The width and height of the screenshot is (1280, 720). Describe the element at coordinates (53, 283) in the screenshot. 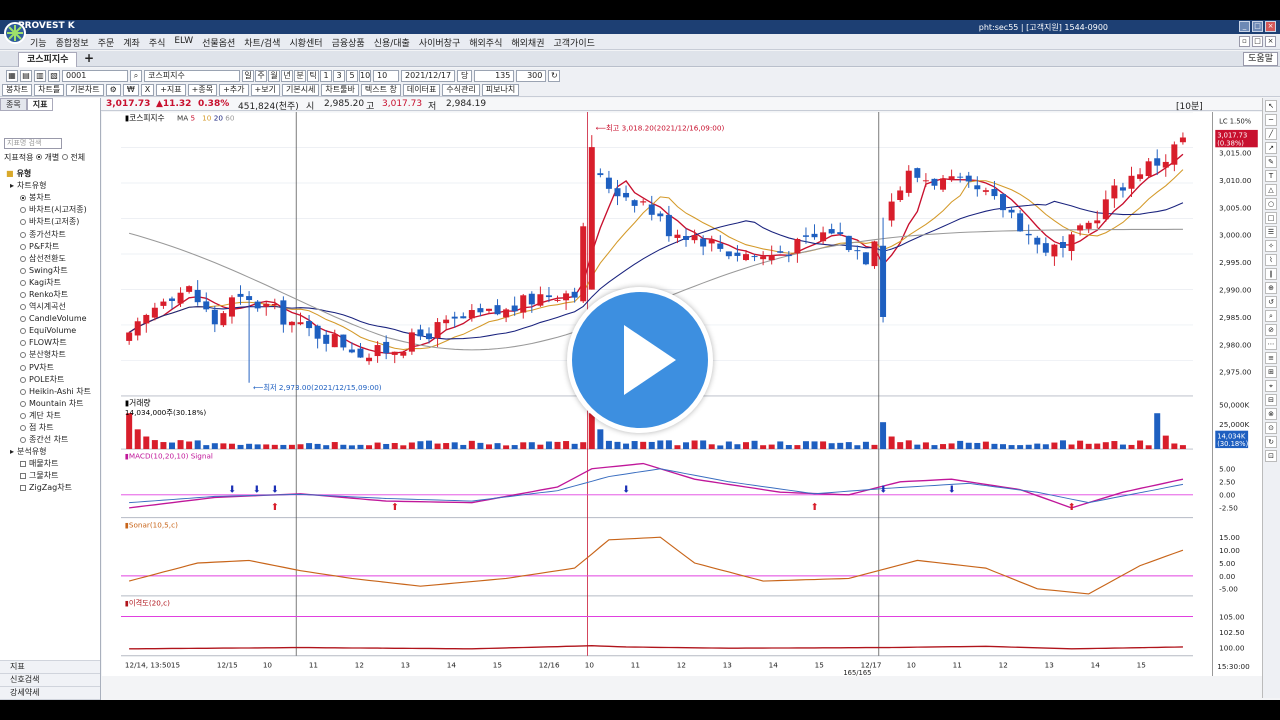

I see `chart-type-item: Kagi차트` at that location.